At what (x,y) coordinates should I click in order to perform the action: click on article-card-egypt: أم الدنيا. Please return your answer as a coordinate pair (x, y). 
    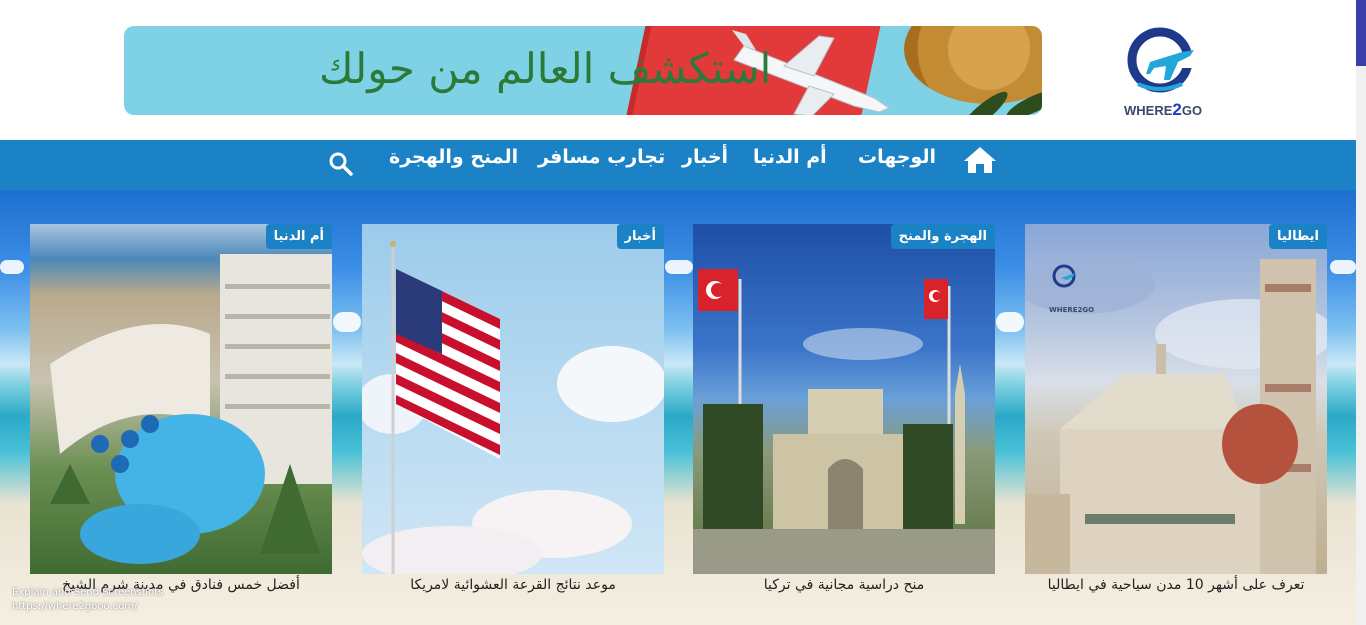
    Looking at the image, I should click on (181, 399).